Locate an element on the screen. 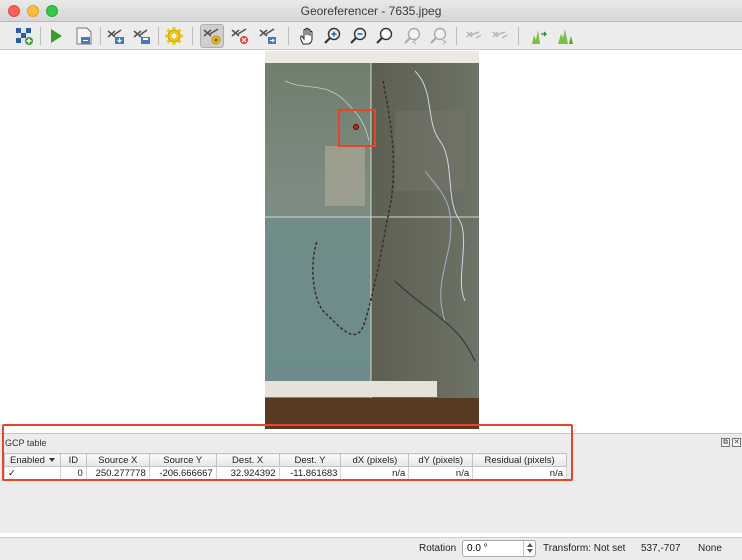 The height and width of the screenshot is (560, 742). gdal-script-icon is located at coordinates (84, 36).